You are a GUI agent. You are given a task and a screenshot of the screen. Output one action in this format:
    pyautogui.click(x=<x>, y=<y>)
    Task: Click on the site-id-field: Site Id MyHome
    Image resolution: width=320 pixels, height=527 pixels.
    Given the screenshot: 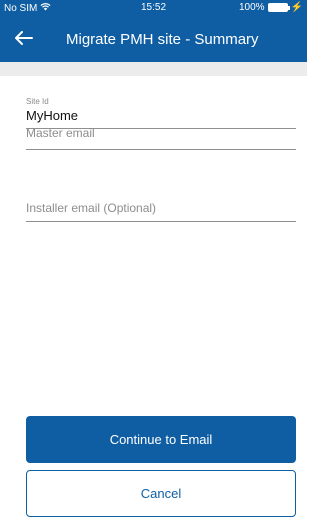 What is the action you would take?
    pyautogui.click(x=161, y=113)
    